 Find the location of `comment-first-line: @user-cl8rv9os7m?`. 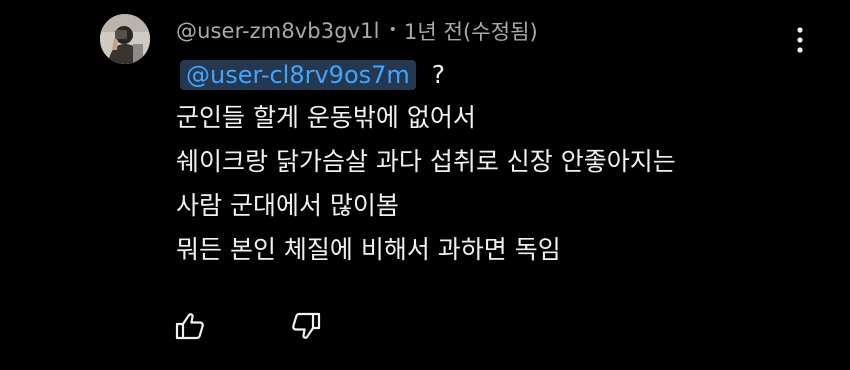

comment-first-line: @user-cl8rv9os7m? is located at coordinates (496, 76).